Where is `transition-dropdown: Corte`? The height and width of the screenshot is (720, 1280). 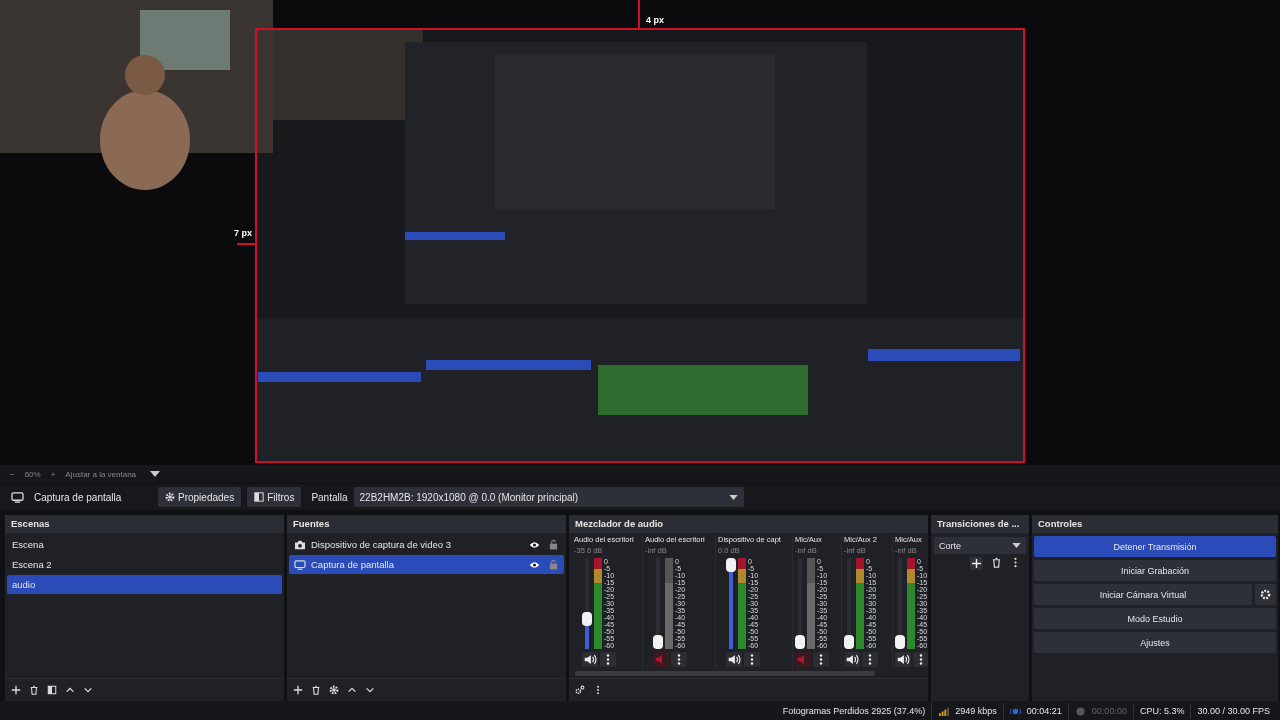 transition-dropdown: Corte is located at coordinates (980, 545).